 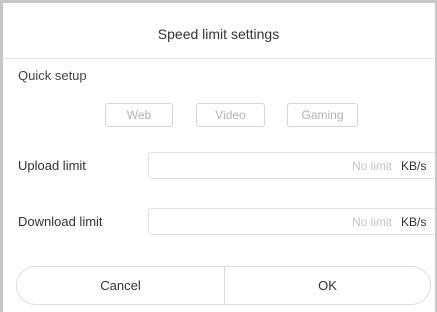 I want to click on dialog-title: Speed limit settings, so click(x=218, y=34).